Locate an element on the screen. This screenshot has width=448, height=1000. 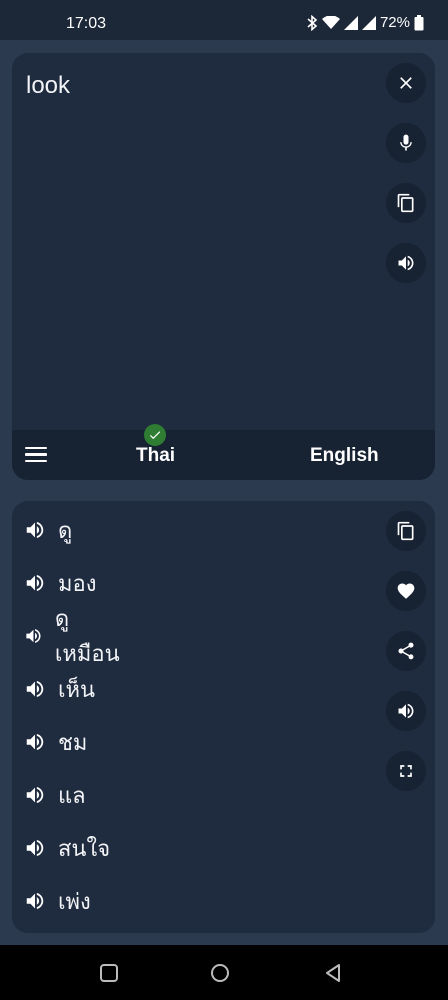
list-item: เพ่ง is located at coordinates (57, 901).